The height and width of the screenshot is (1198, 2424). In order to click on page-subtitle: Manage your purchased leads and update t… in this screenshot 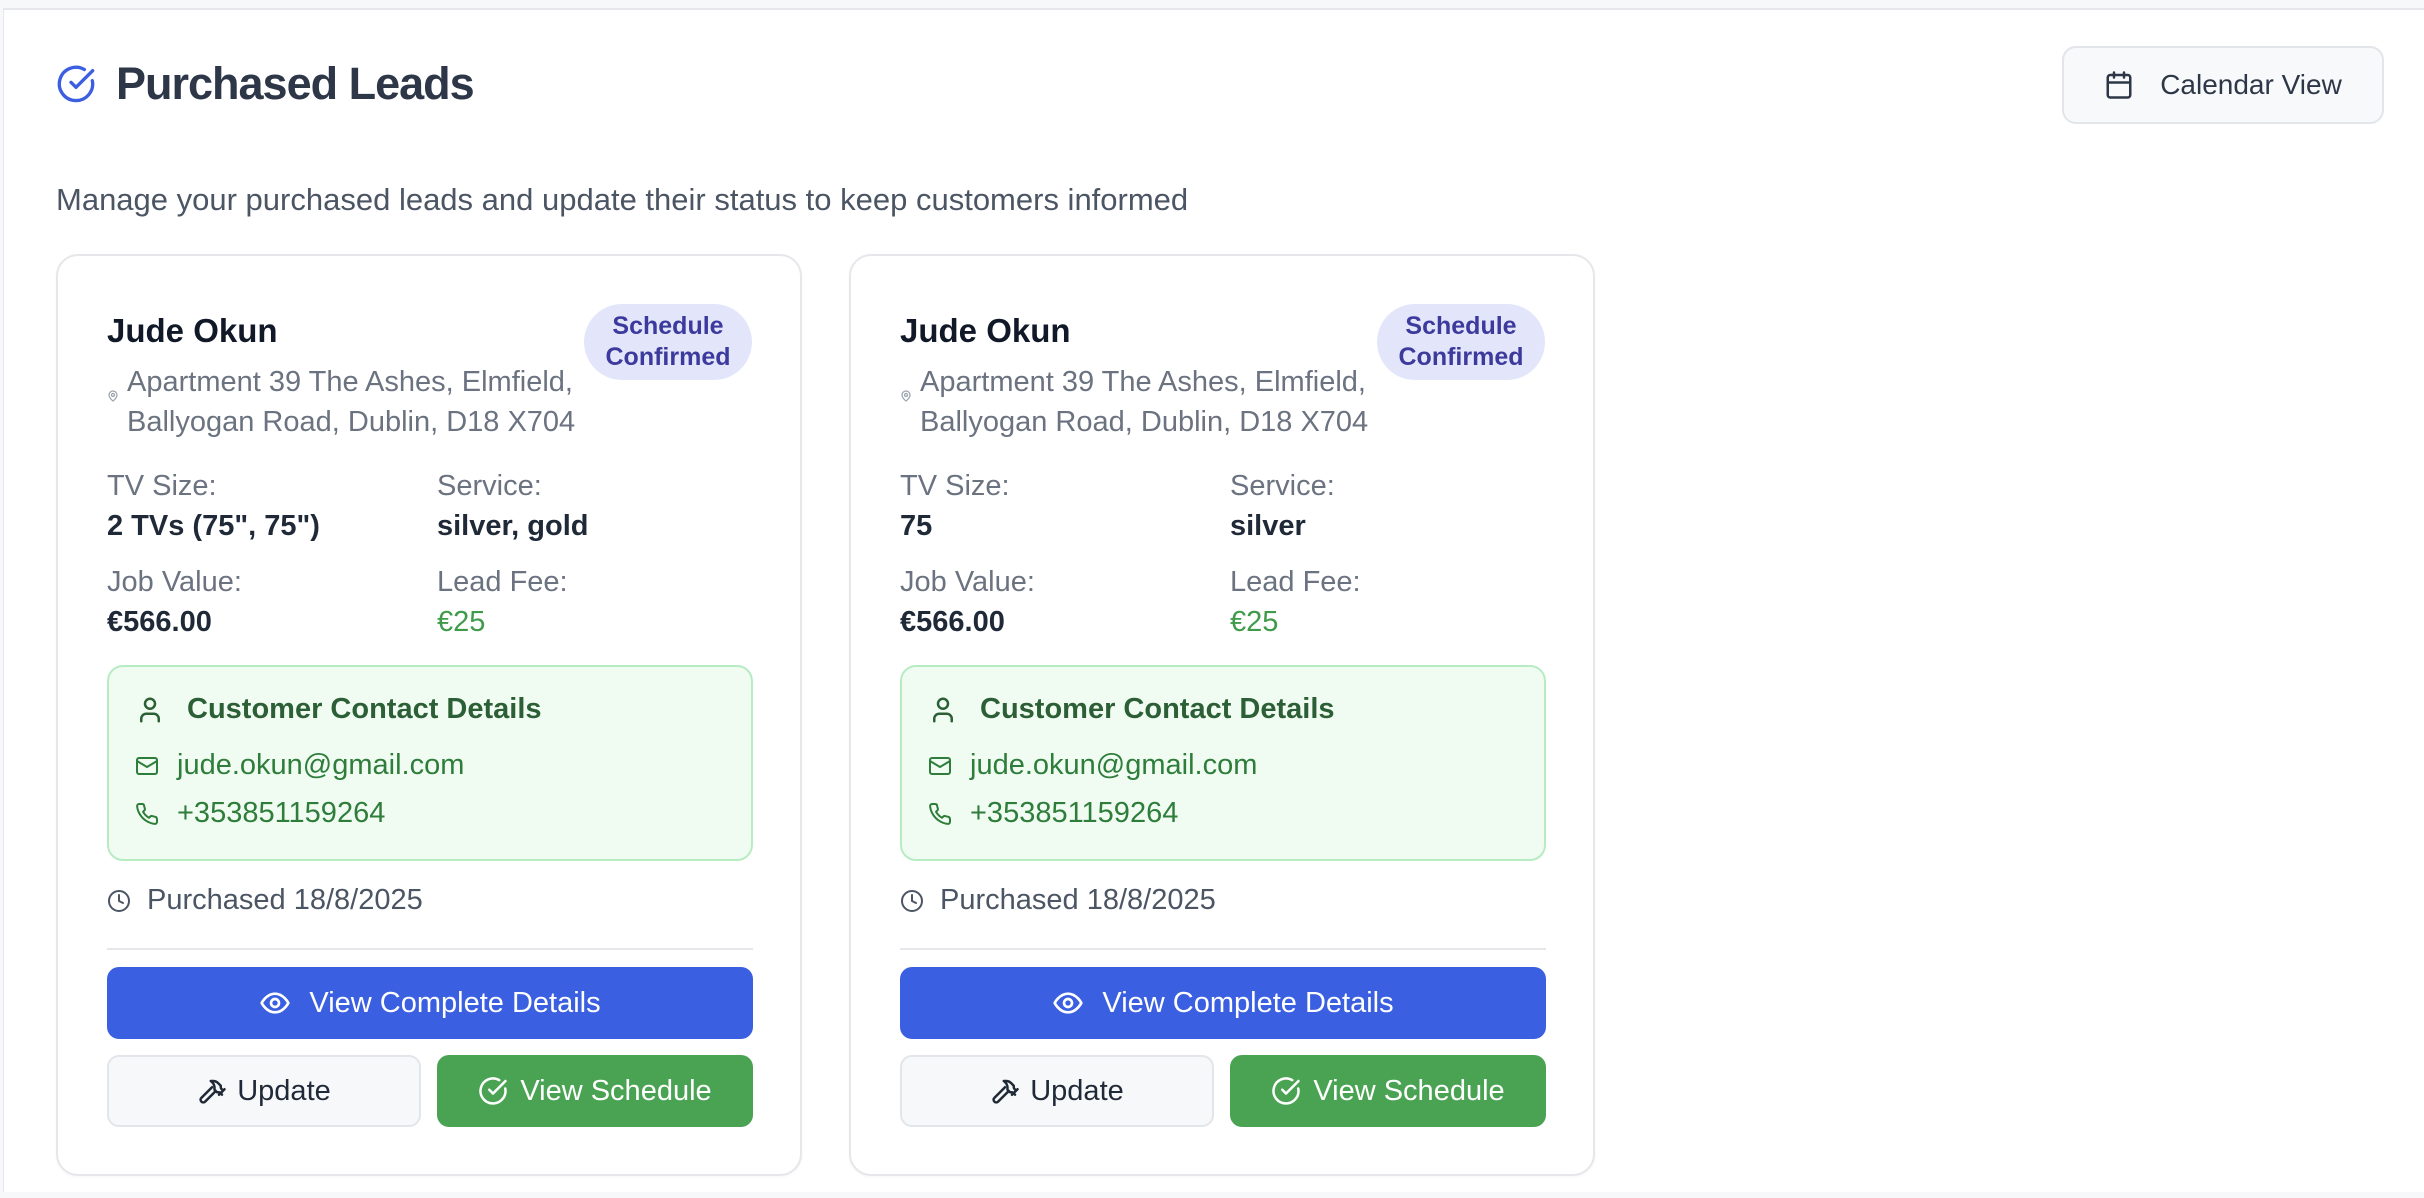, I will do `click(622, 199)`.